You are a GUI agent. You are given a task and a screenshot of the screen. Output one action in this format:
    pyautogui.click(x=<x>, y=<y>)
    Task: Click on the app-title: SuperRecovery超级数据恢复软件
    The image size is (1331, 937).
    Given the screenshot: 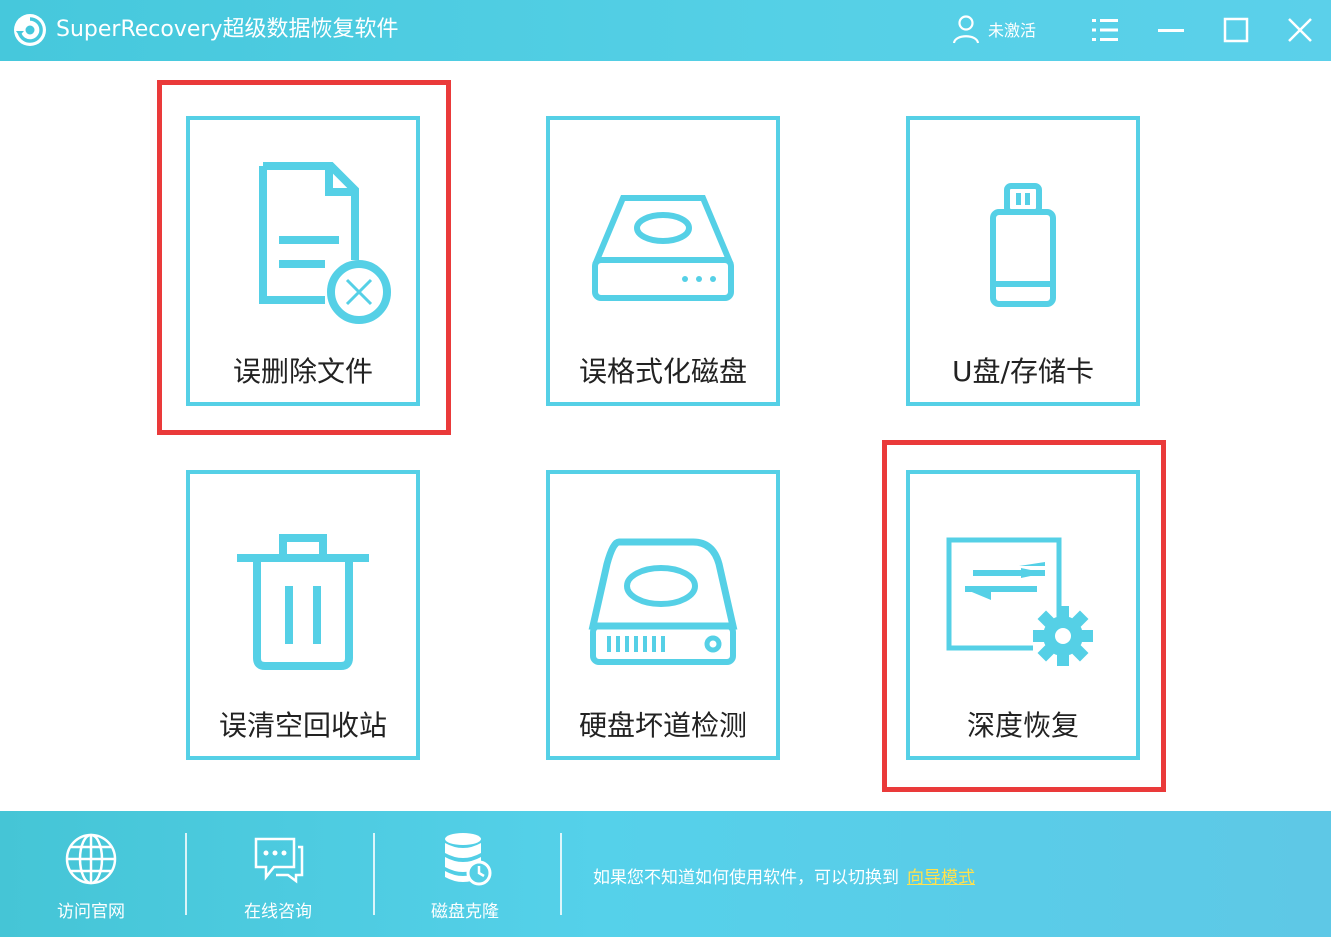 What is the action you would take?
    pyautogui.click(x=227, y=29)
    